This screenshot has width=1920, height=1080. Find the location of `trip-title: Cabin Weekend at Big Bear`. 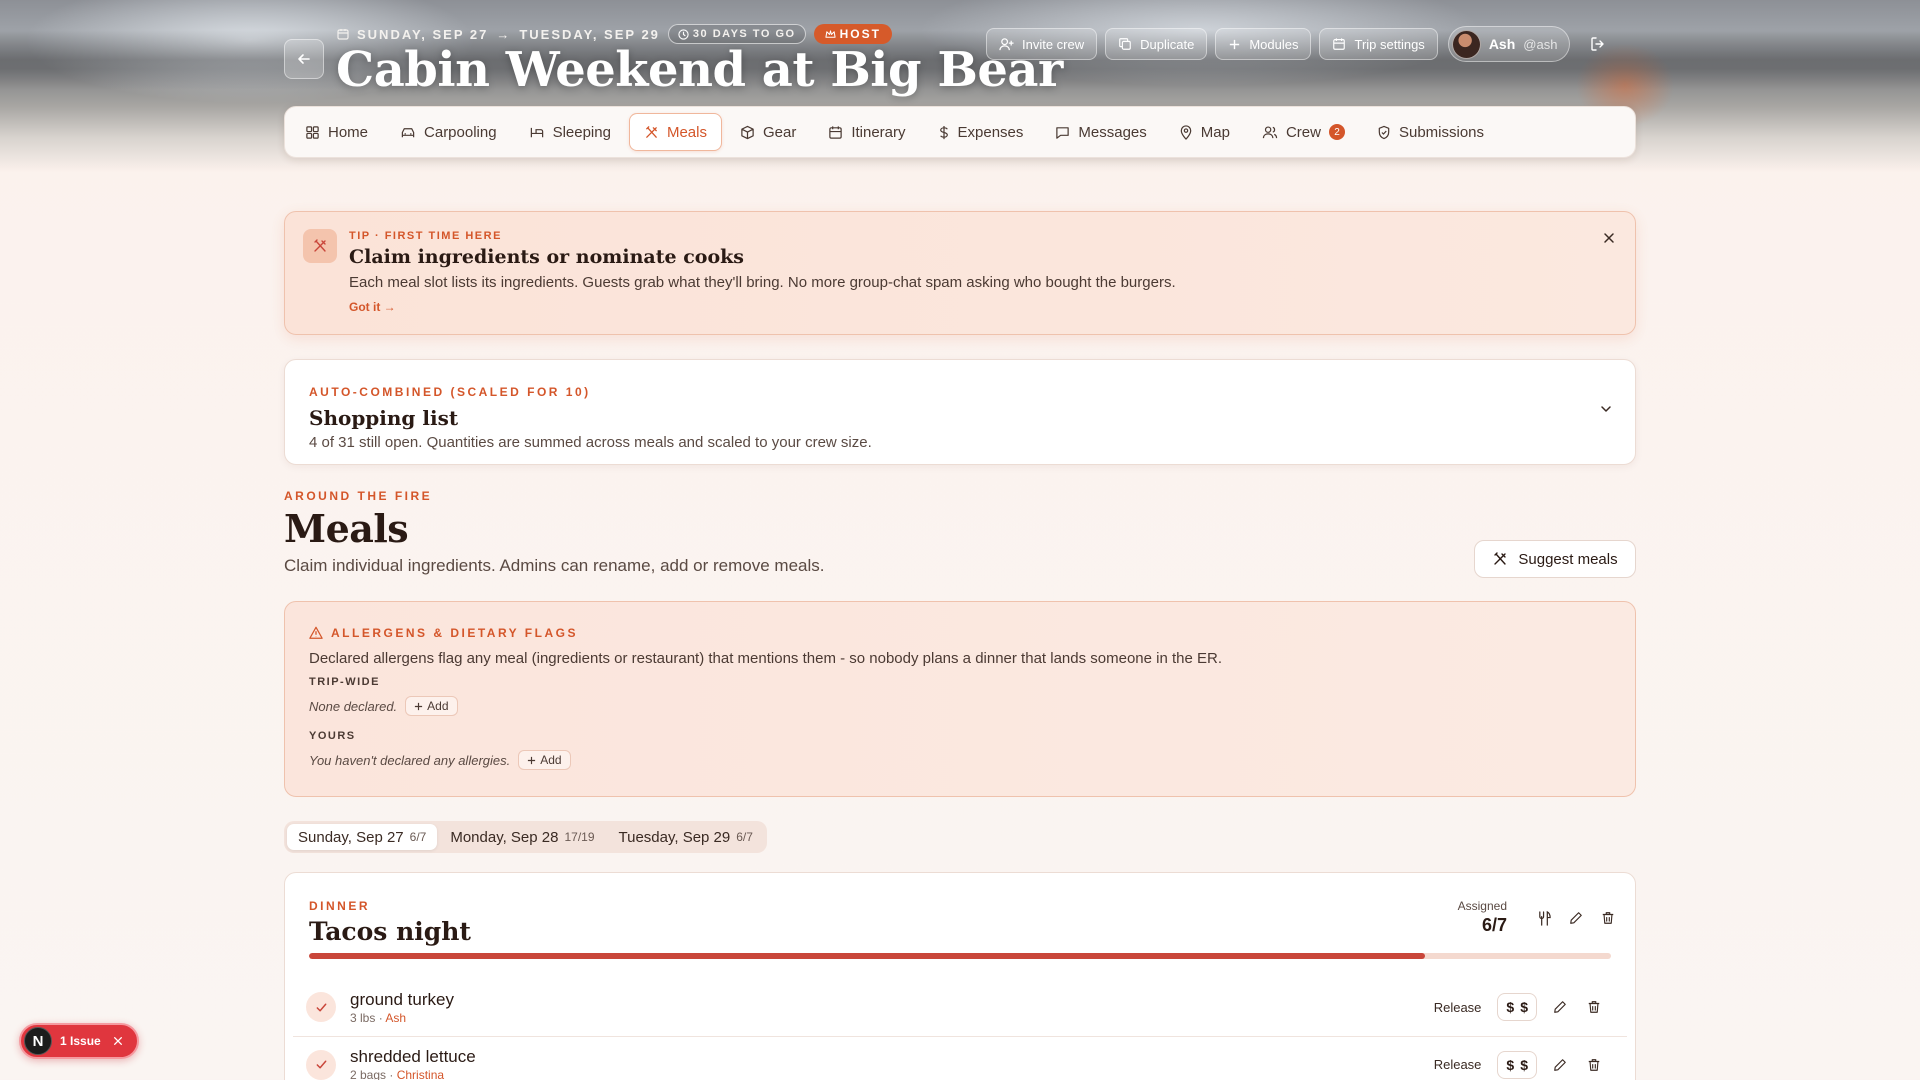

trip-title: Cabin Weekend at Big Bear is located at coordinates (699, 70).